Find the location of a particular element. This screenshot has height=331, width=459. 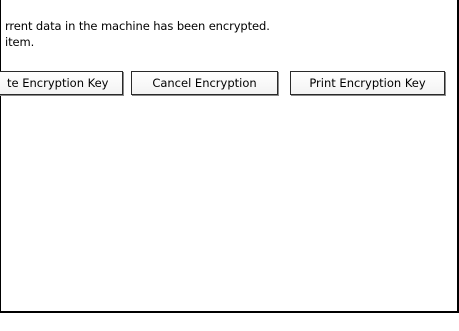

frame-bottom-border is located at coordinates (229, 312).